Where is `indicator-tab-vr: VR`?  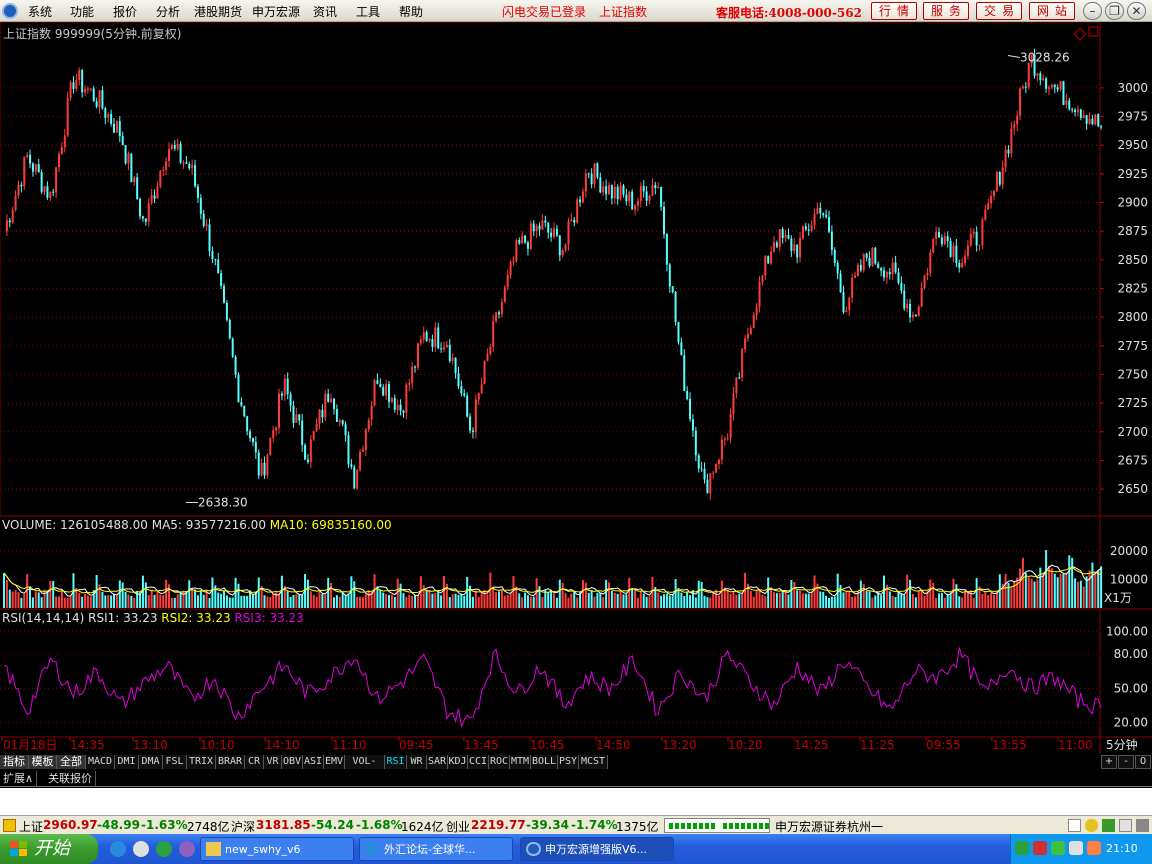
indicator-tab-vr: VR is located at coordinates (273, 762).